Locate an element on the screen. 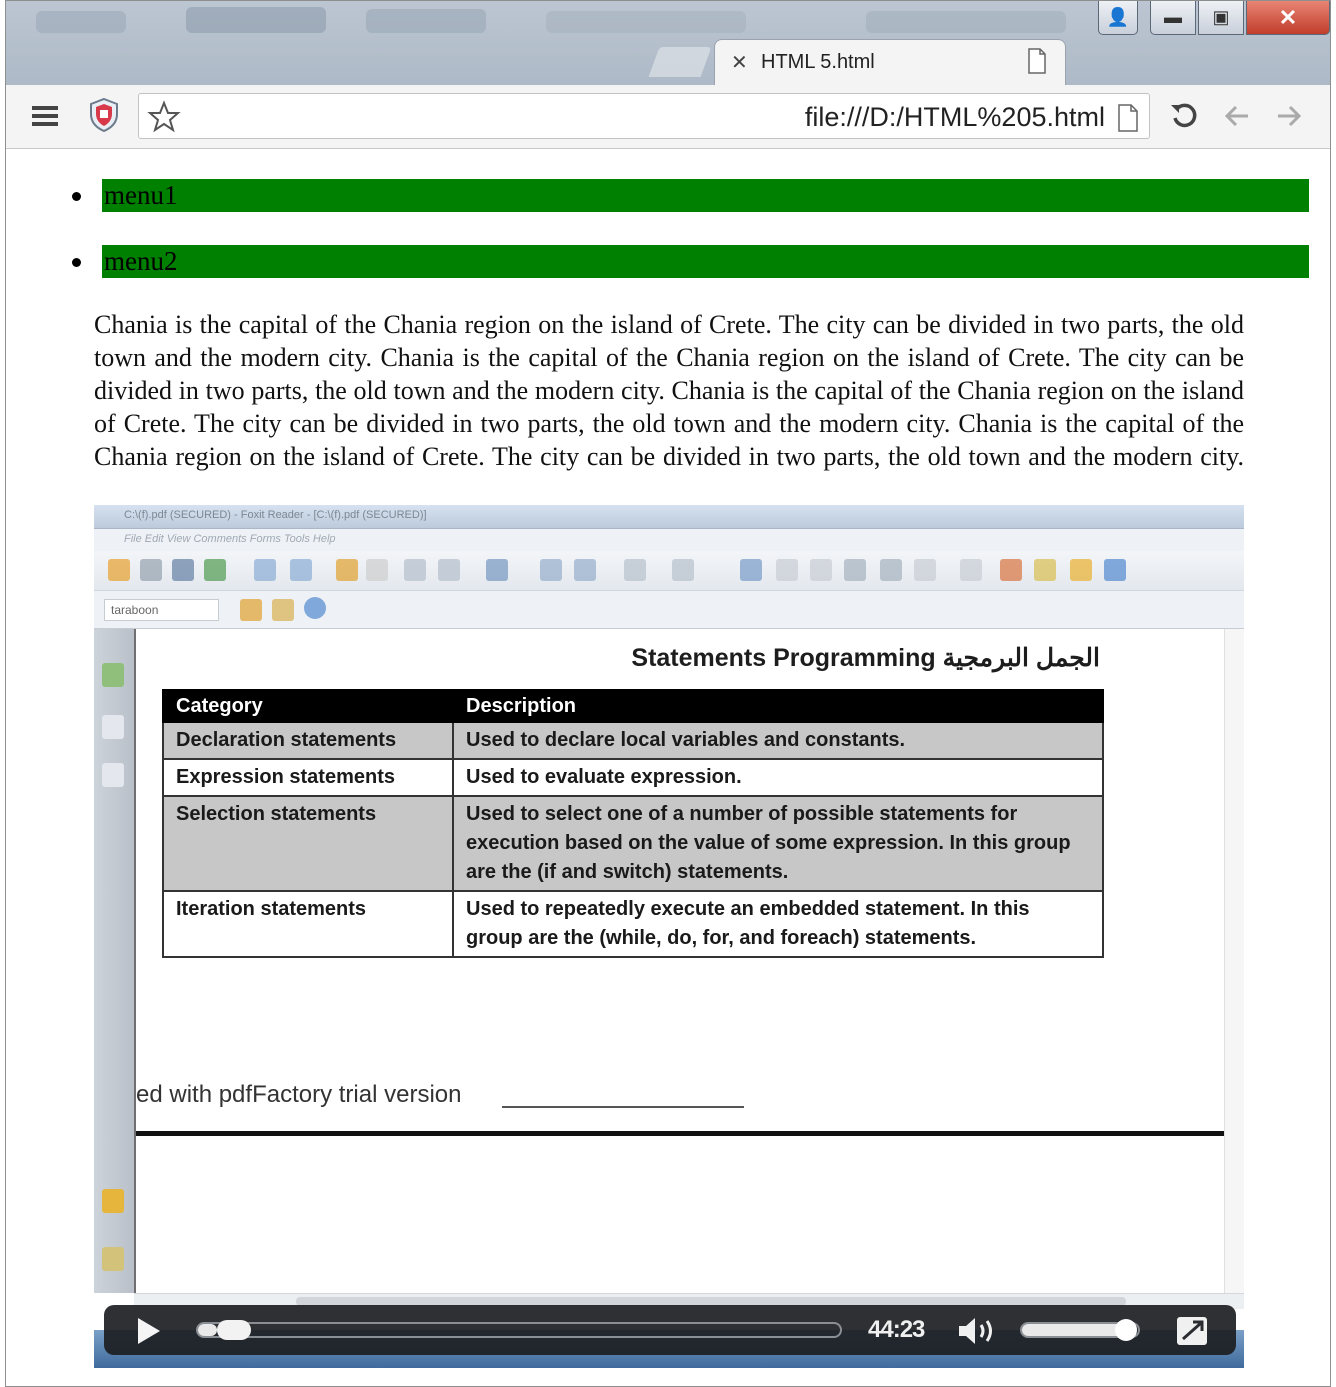 The height and width of the screenshot is (1387, 1336). url-text: file:///D:/HTML%205.html is located at coordinates (955, 117).